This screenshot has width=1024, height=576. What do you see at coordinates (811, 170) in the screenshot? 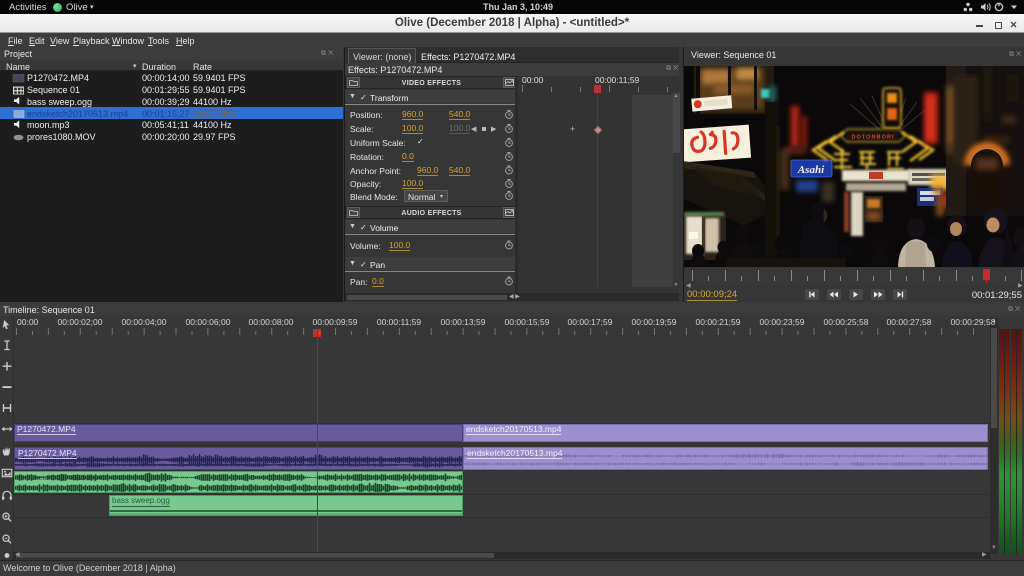
I see `svg-text: Asahi` at bounding box center [811, 170].